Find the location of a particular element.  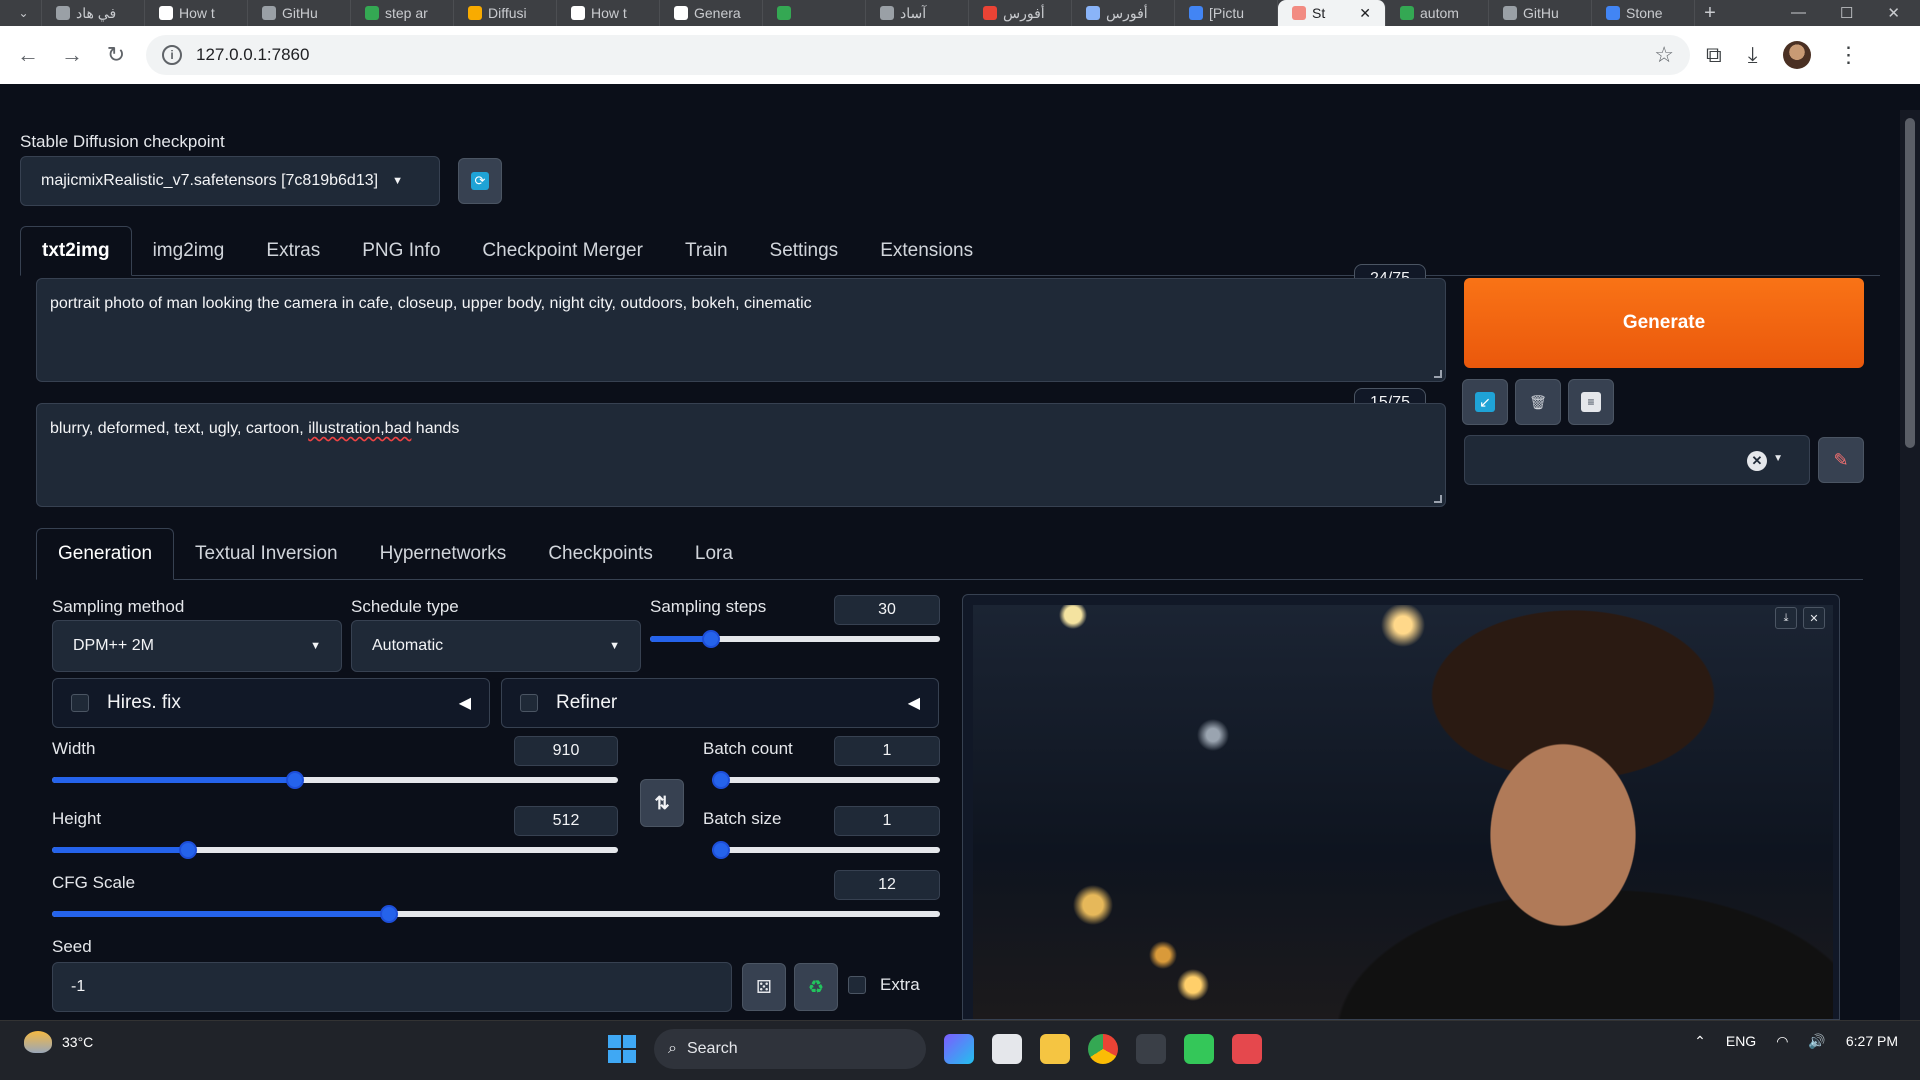

volume-icon: 🔊 is located at coordinates (1816, 1041).